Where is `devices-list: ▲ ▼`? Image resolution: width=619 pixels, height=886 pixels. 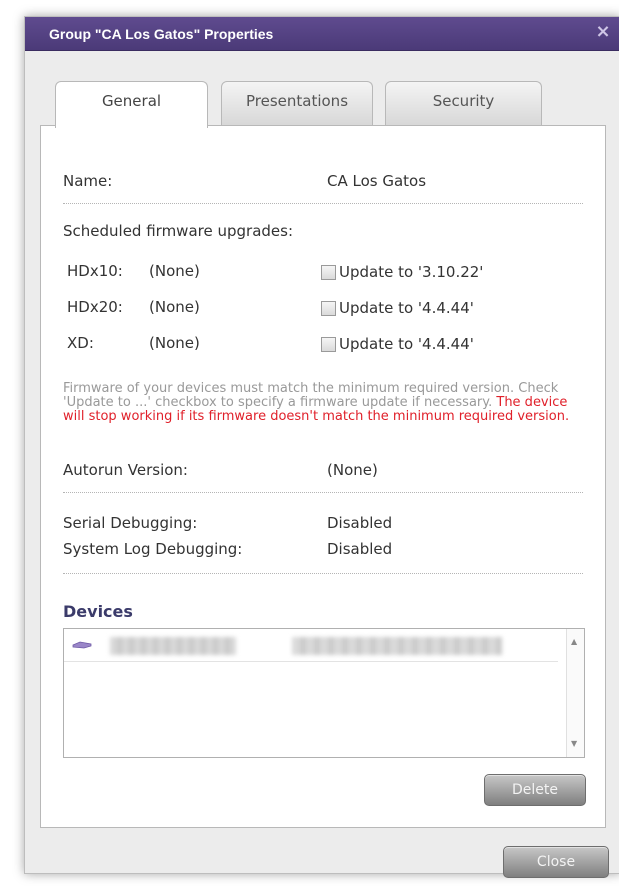 devices-list: ▲ ▼ is located at coordinates (324, 693).